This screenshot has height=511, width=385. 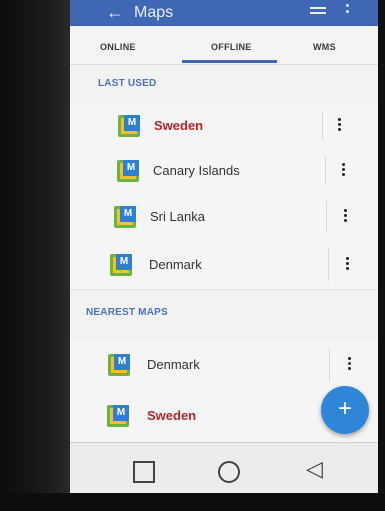 I want to click on section-last-used: LAST USED, so click(x=127, y=83).